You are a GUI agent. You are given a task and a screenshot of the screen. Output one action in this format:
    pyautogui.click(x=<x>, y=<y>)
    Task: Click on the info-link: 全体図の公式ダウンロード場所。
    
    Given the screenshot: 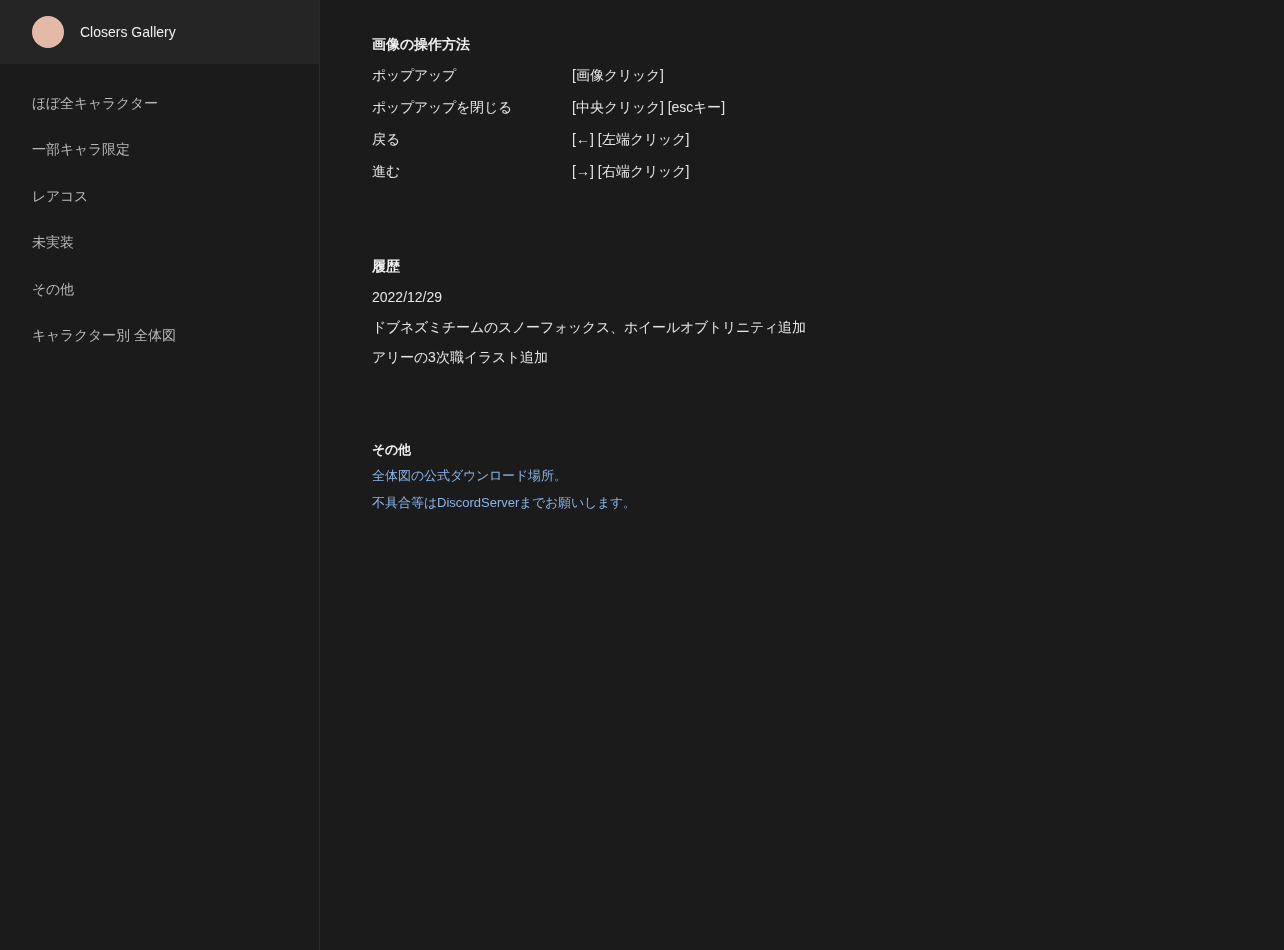 What is the action you would take?
    pyautogui.click(x=469, y=475)
    